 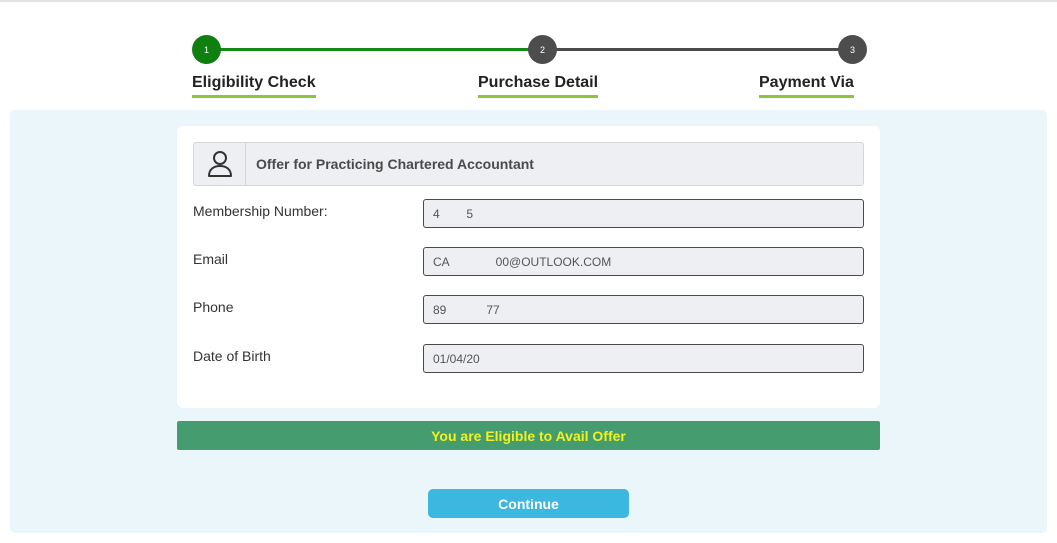 What do you see at coordinates (643, 213) in the screenshot?
I see `membership-number-input` at bounding box center [643, 213].